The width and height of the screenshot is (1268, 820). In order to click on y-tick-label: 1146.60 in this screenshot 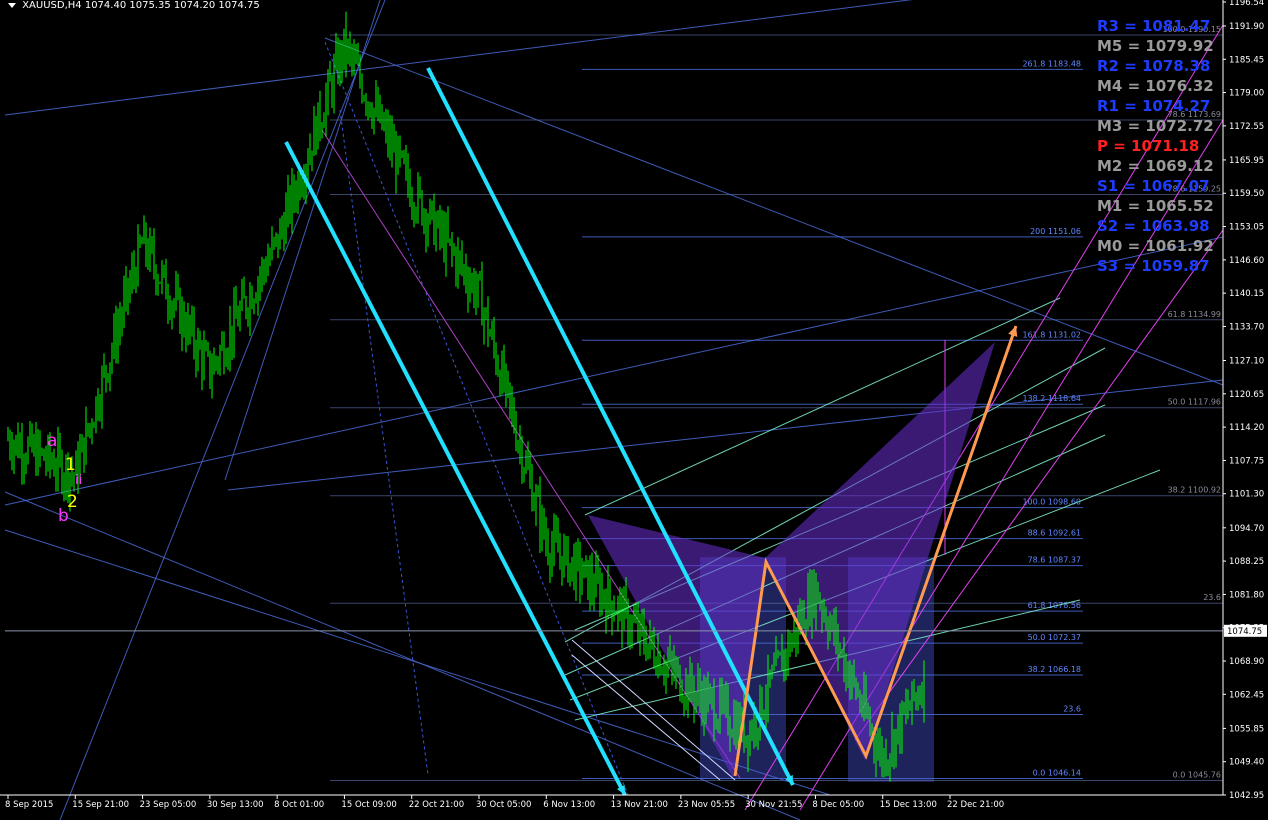, I will do `click(1246, 261)`.